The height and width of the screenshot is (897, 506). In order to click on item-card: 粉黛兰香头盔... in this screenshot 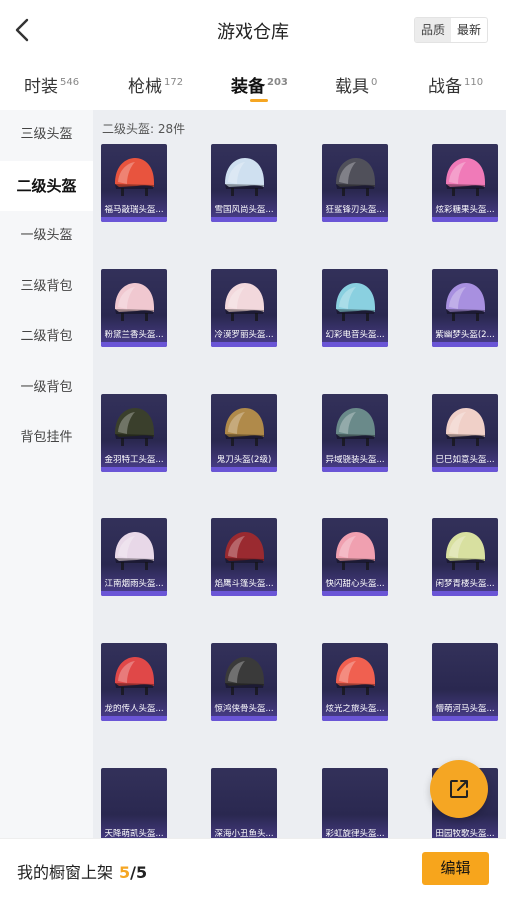, I will do `click(134, 308)`.